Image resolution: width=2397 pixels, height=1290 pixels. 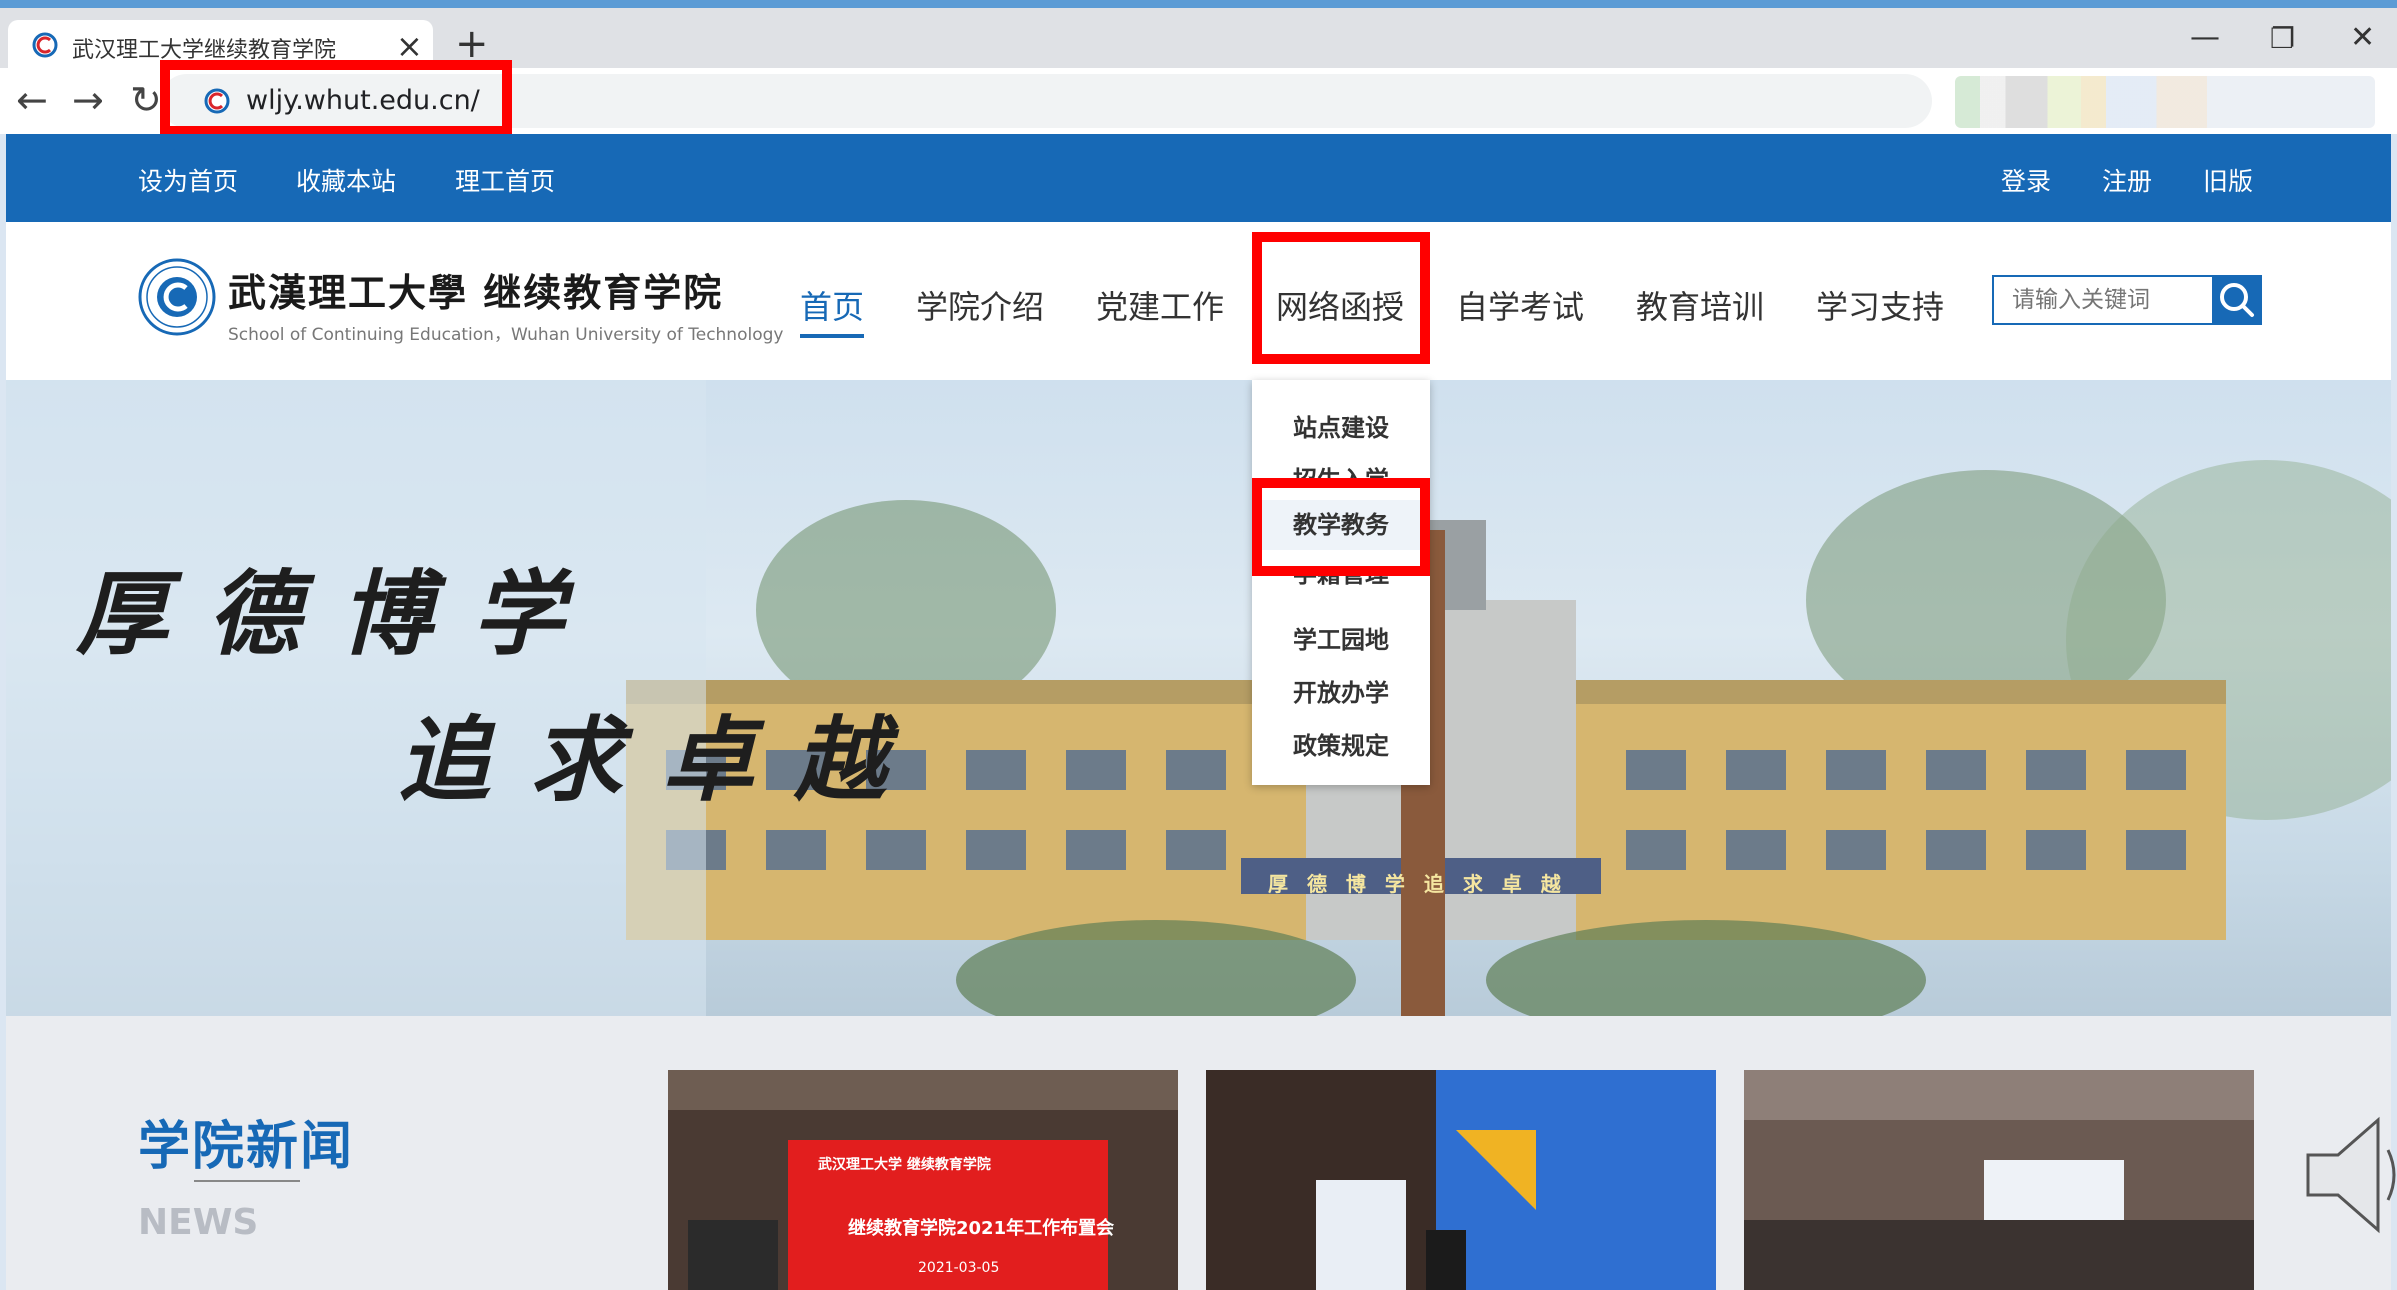 What do you see at coordinates (247, 1181) in the screenshot?
I see `news-divider` at bounding box center [247, 1181].